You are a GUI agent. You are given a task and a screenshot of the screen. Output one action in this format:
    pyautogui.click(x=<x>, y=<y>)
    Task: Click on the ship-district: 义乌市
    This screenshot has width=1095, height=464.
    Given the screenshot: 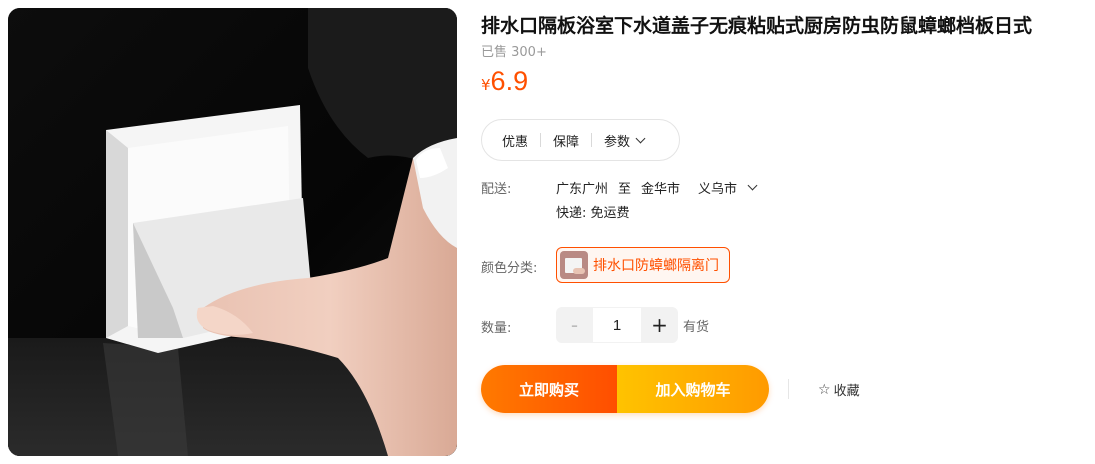 What is the action you would take?
    pyautogui.click(x=717, y=187)
    